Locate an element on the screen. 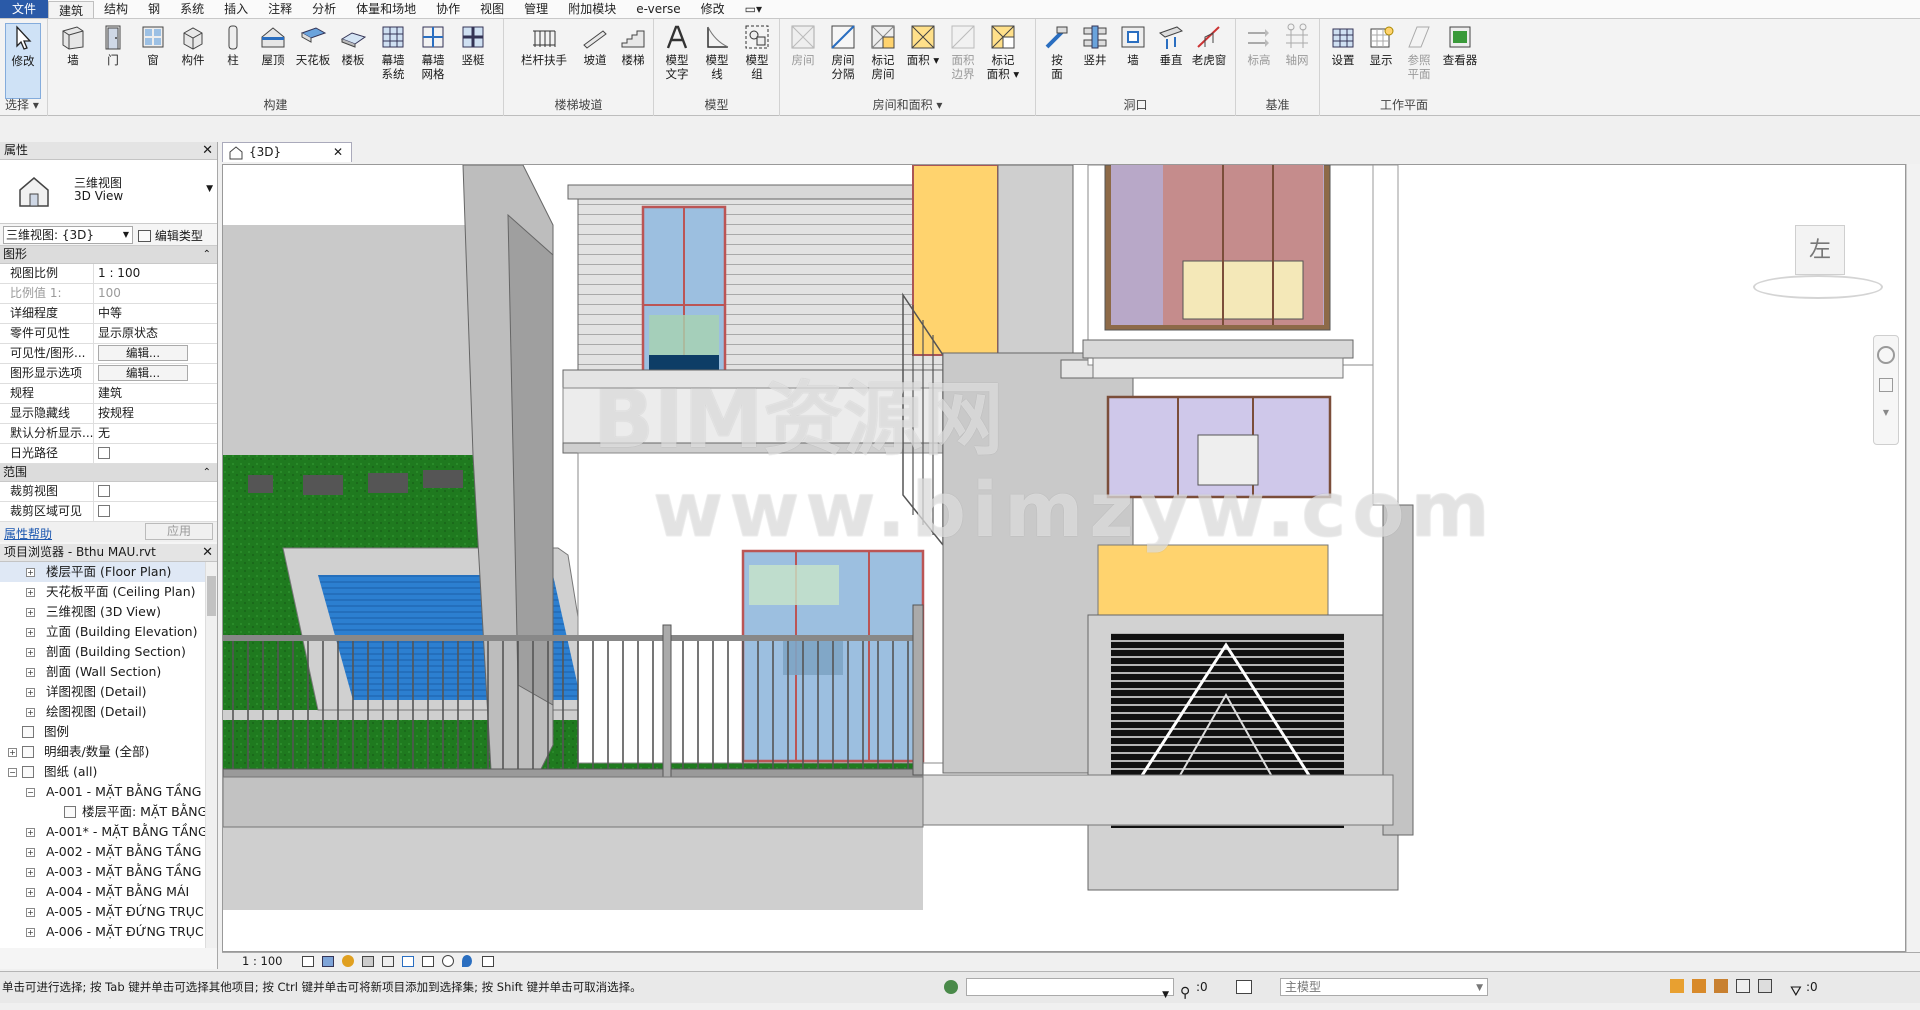  design-option-select: 主模型 ▼ is located at coordinates (1384, 987).